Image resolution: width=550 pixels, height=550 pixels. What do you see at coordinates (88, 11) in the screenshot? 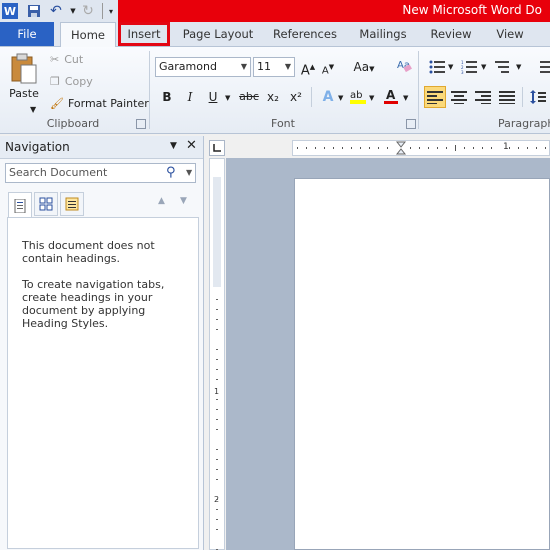
I see `redo-icon: ↻` at bounding box center [88, 11].